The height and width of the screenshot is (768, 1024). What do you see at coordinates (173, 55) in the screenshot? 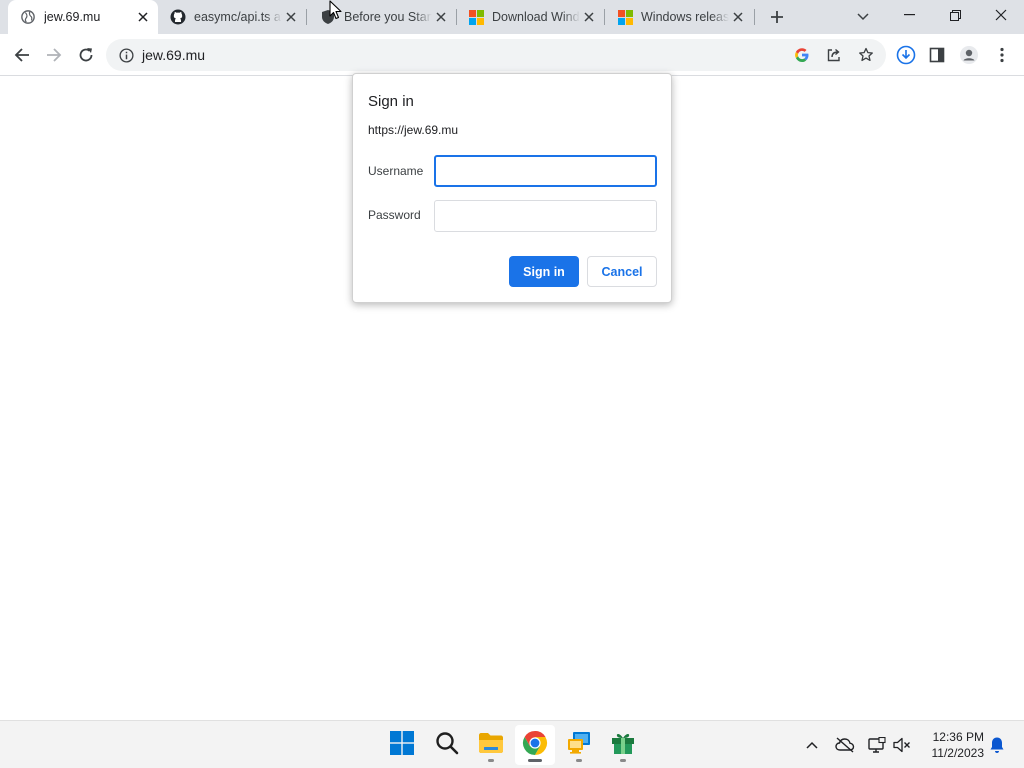
I see `address-text: jew.69.mu` at bounding box center [173, 55].